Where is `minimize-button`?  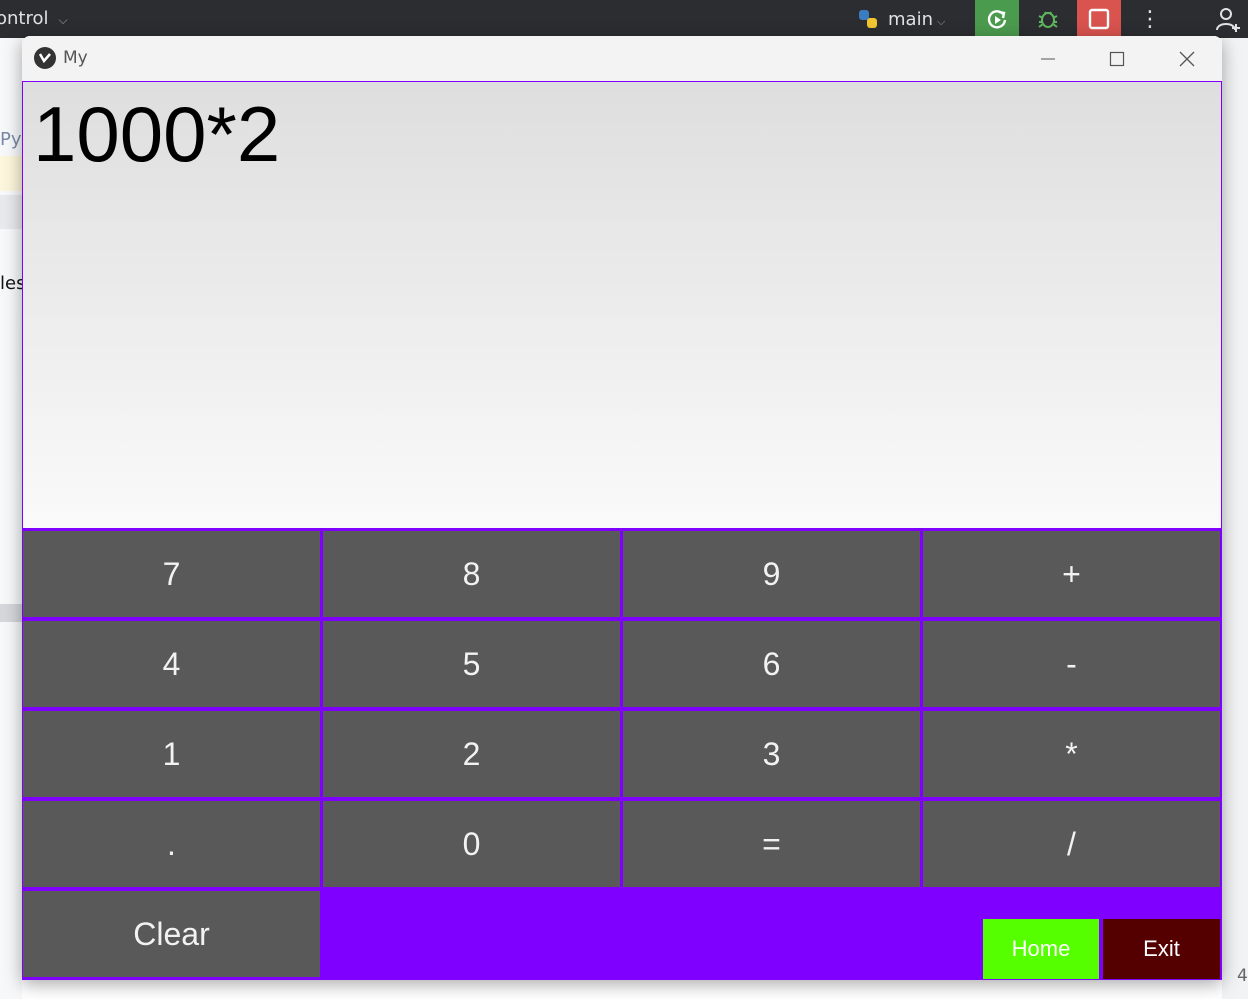
minimize-button is located at coordinates (1048, 58).